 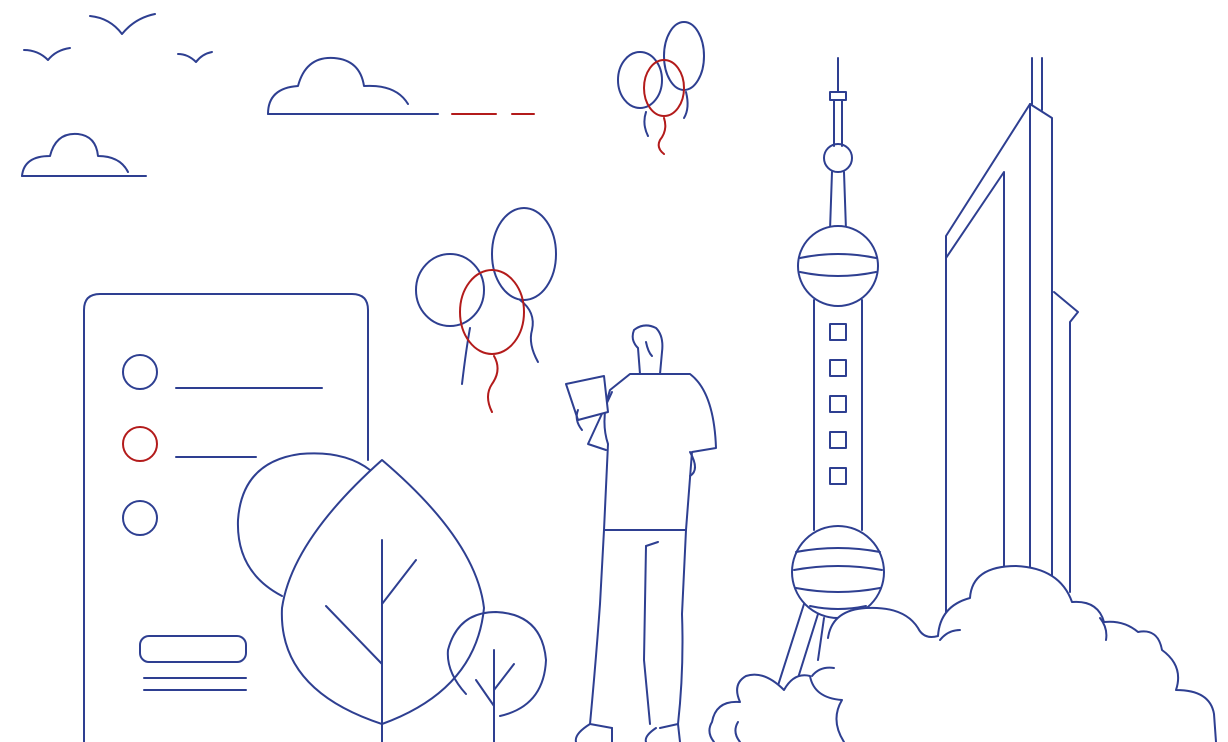 I want to click on leaf-icon, so click(x=382, y=600).